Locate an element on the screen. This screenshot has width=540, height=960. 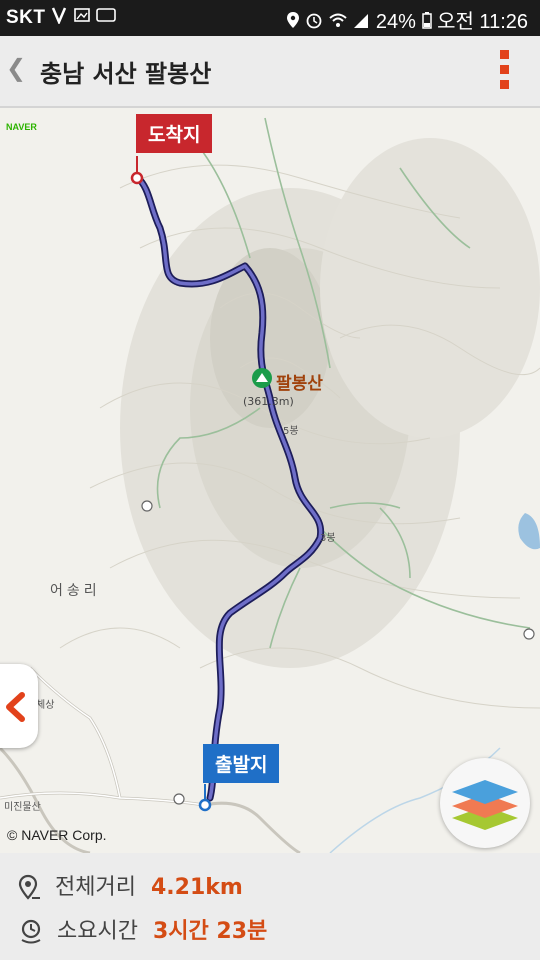
status-right: 24% 오전 11:26 is located at coordinates (407, 20).